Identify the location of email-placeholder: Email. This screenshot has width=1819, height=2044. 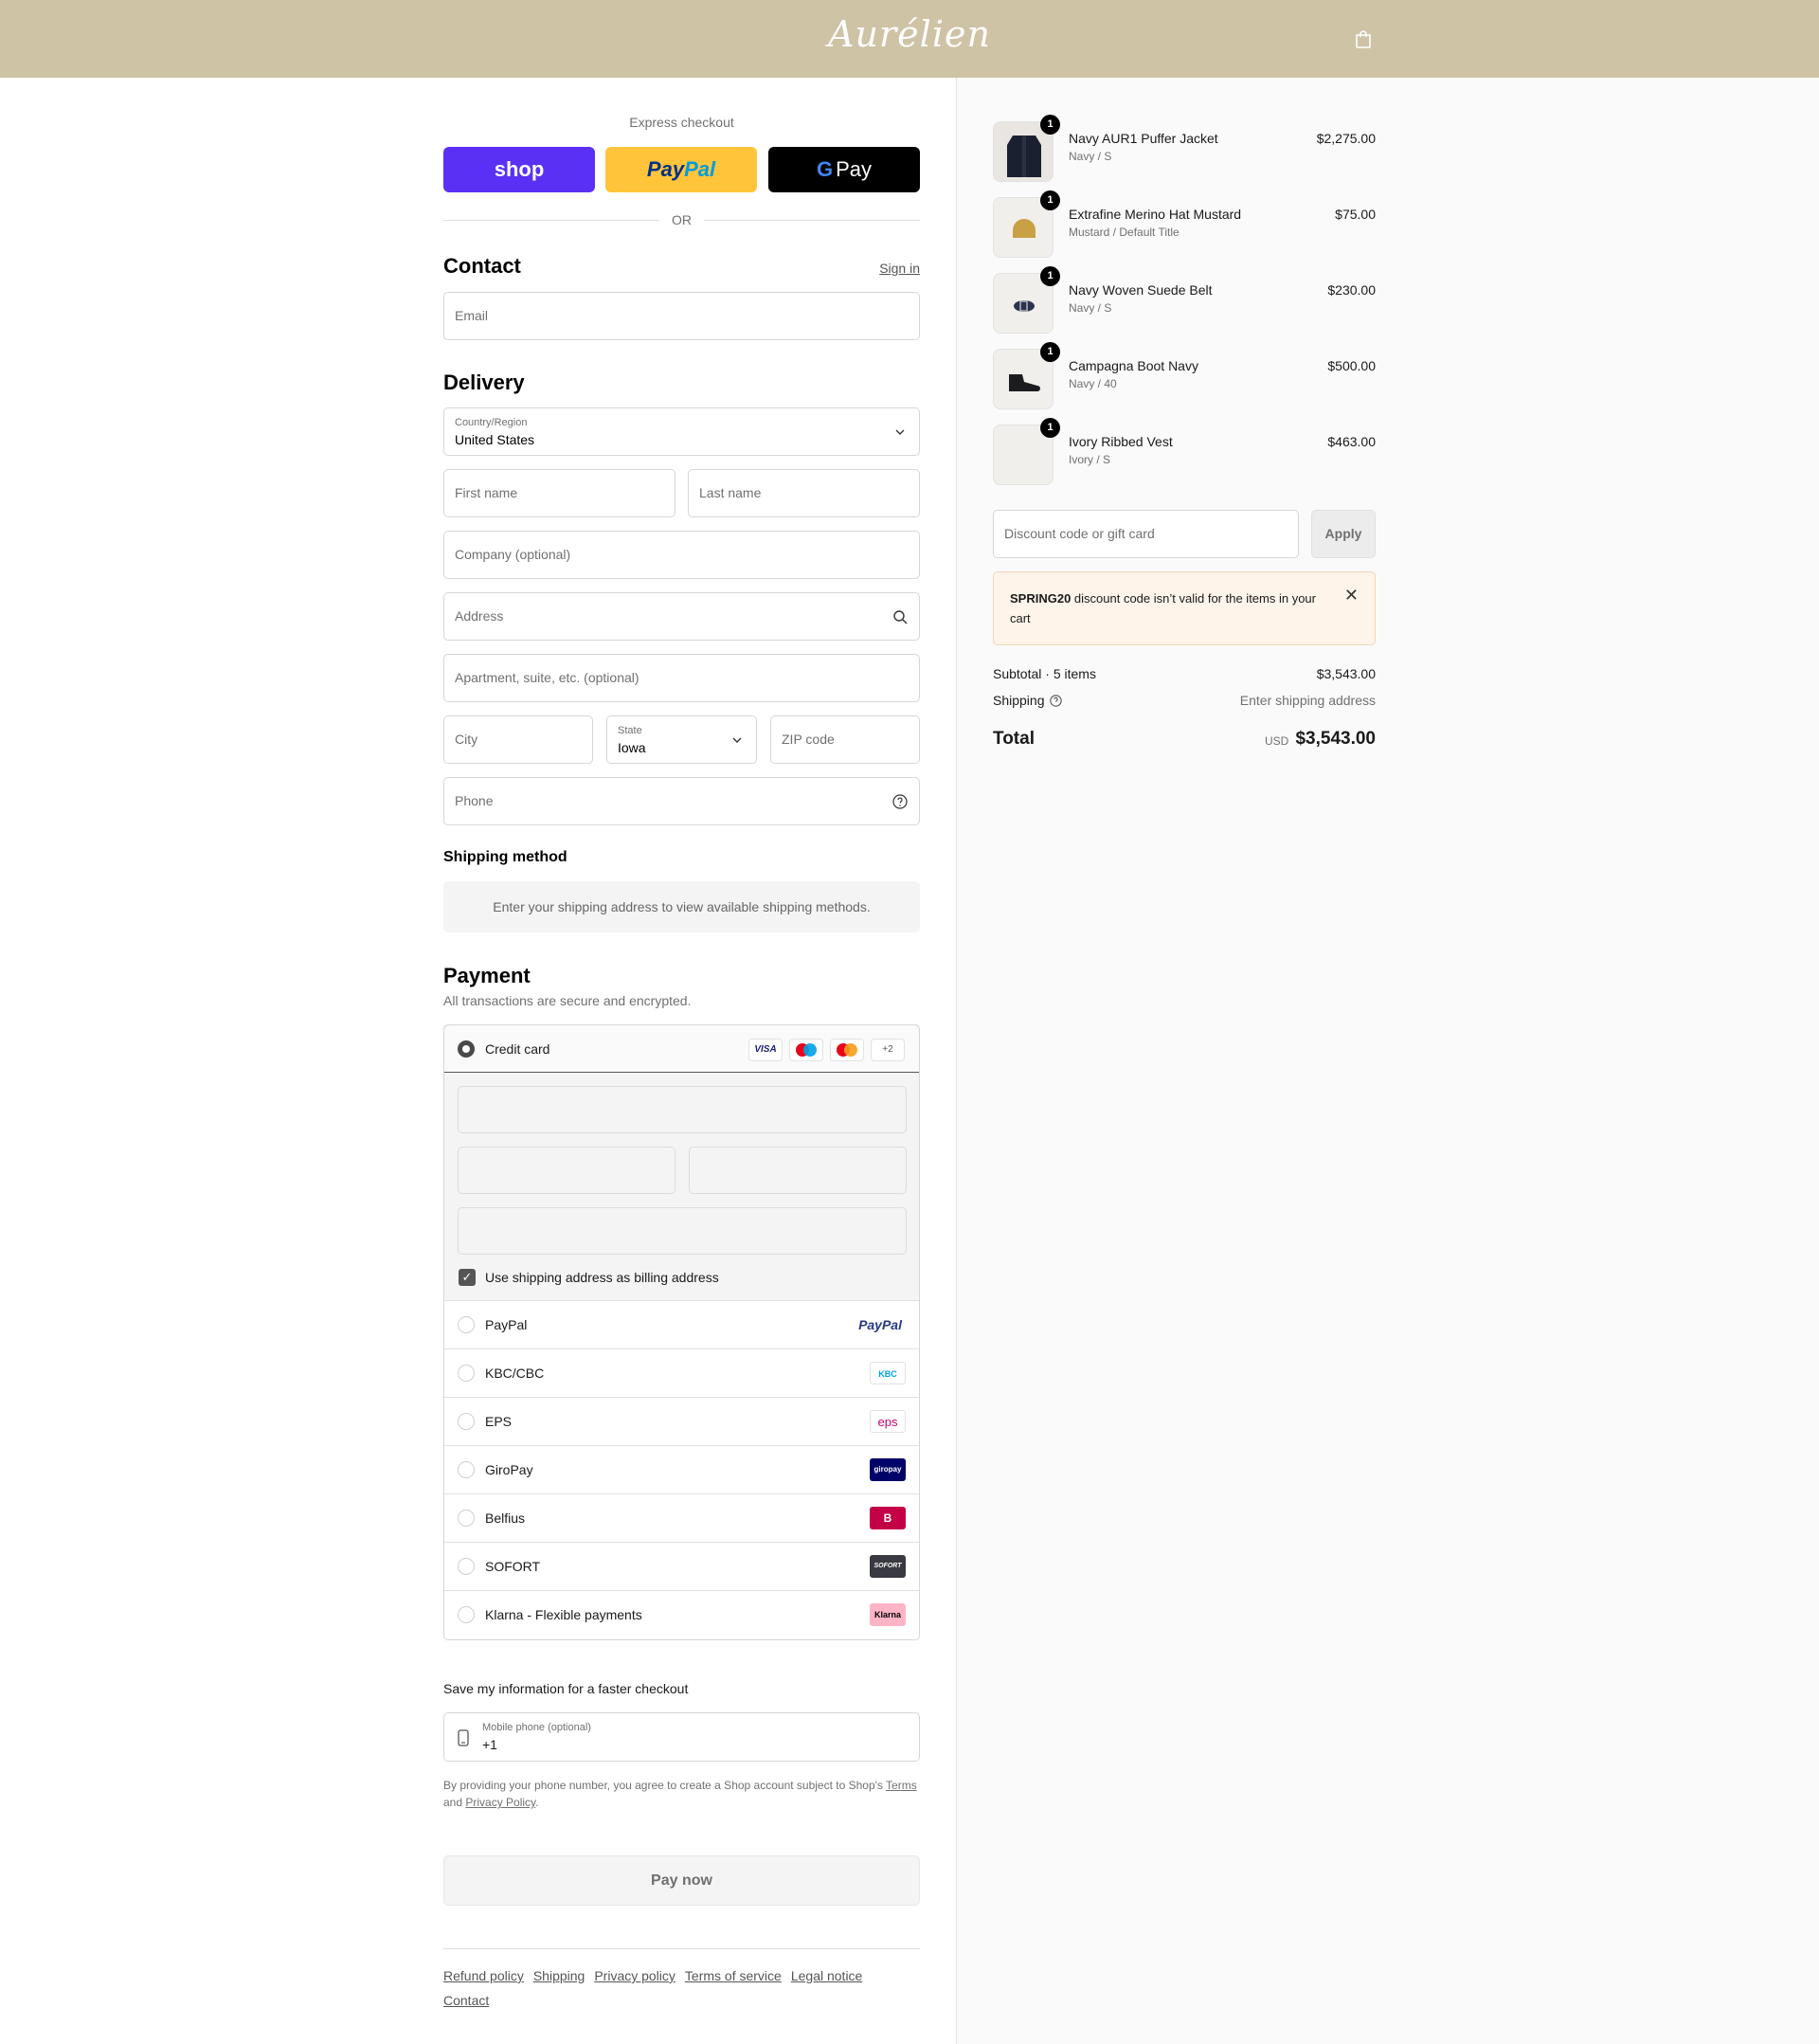
(472, 315).